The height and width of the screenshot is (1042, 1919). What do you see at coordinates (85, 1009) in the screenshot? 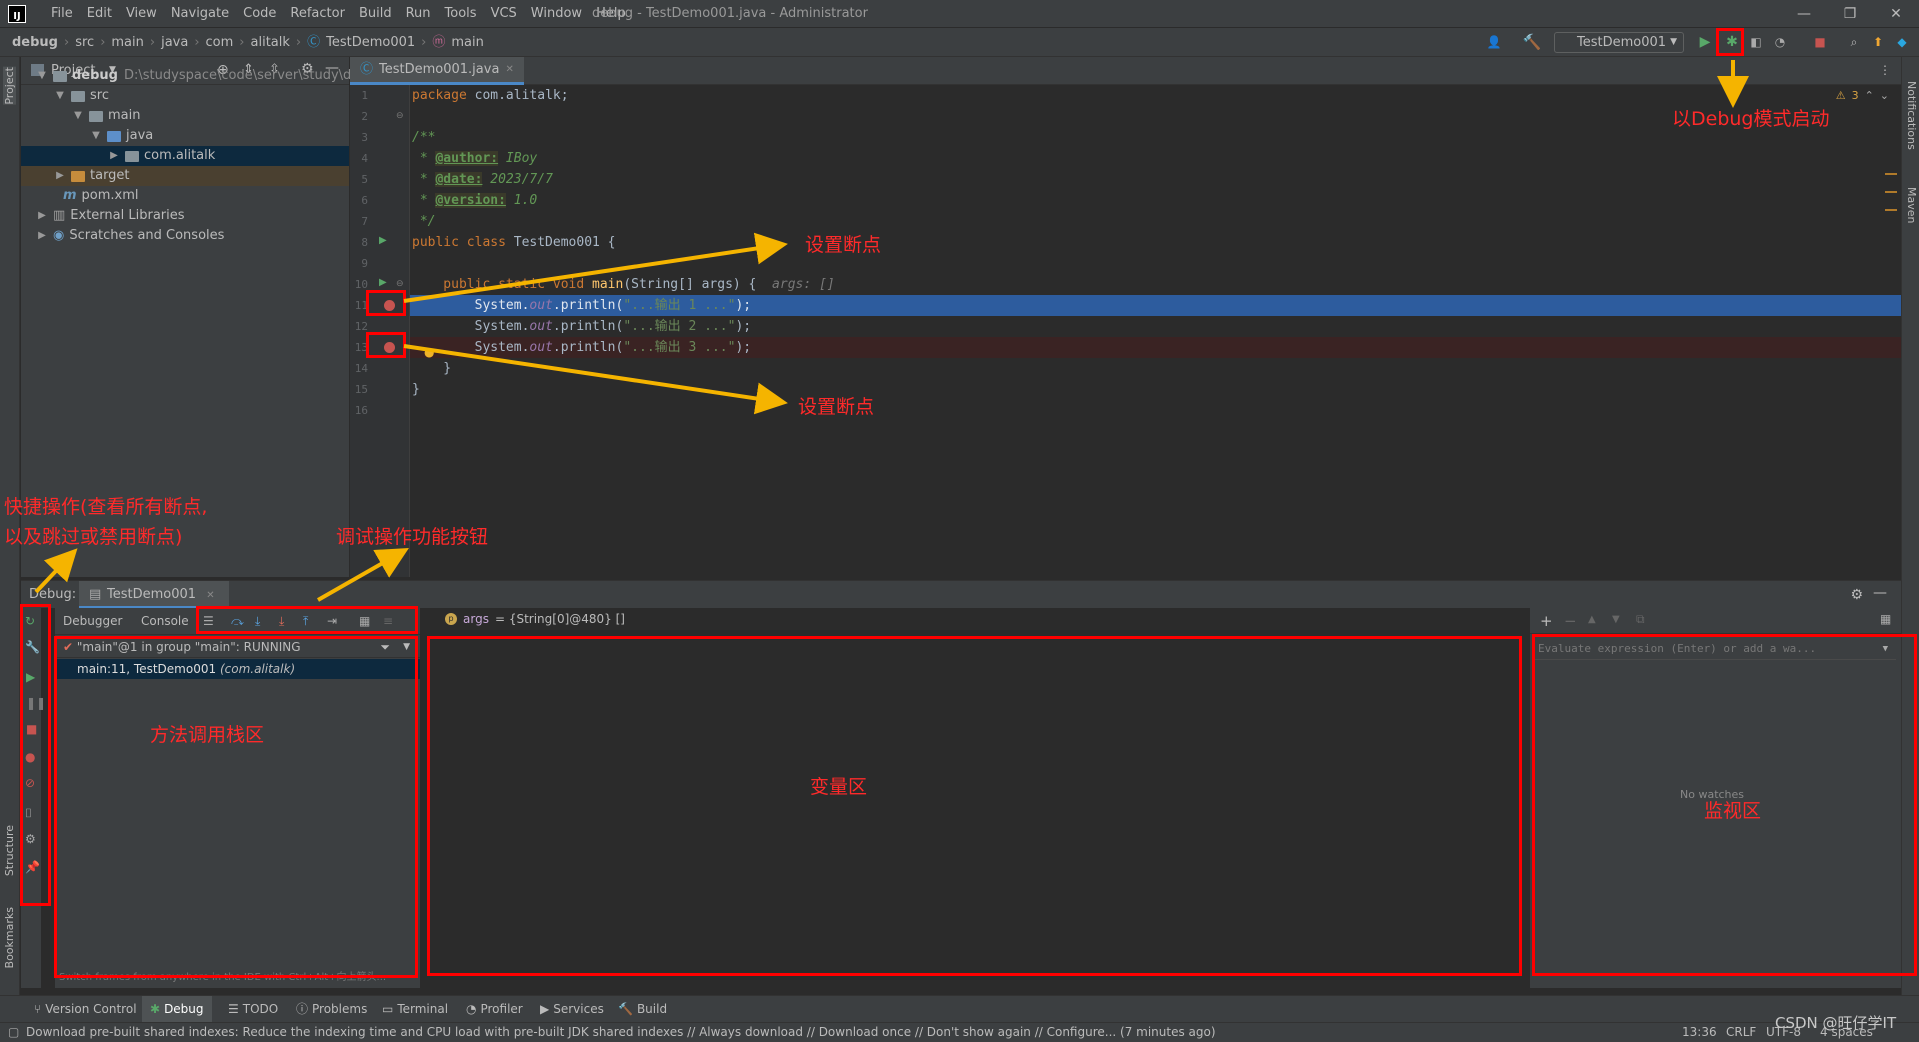
I see `tool-version-control: ⑂ Version Control` at bounding box center [85, 1009].